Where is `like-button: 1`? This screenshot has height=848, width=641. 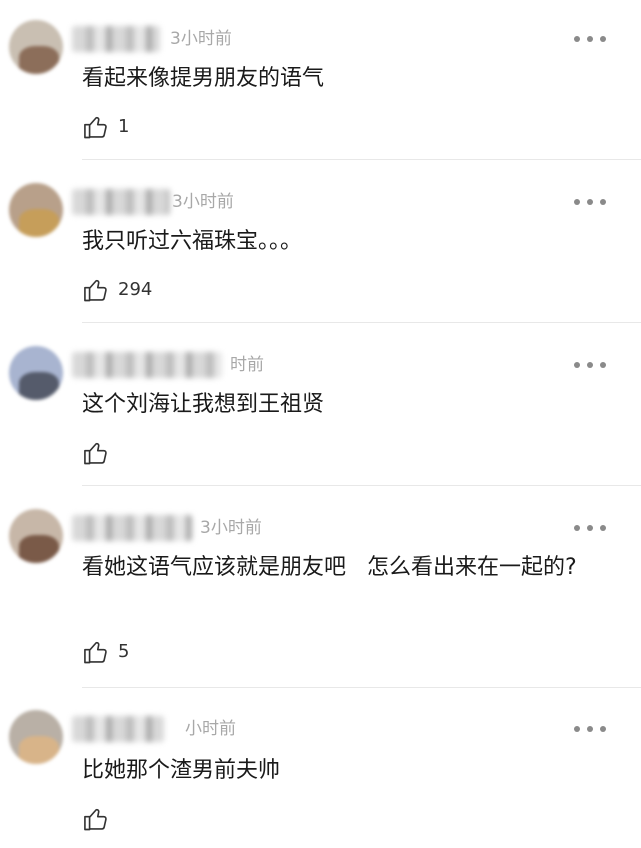
like-button: 1 is located at coordinates (105, 127).